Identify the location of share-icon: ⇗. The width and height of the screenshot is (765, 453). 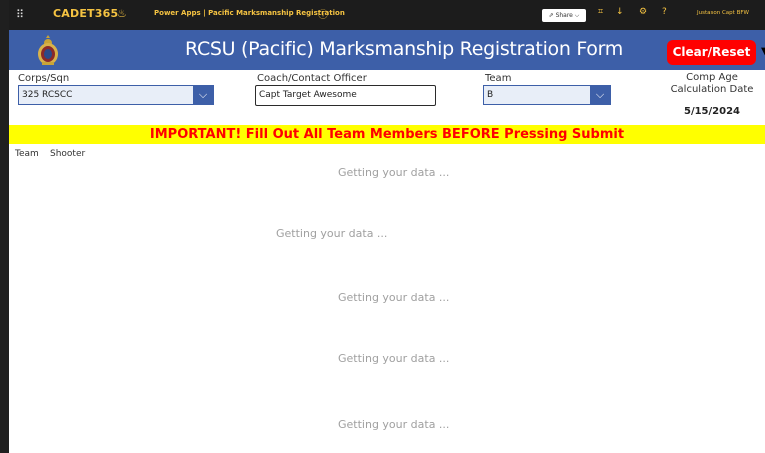
(552, 15).